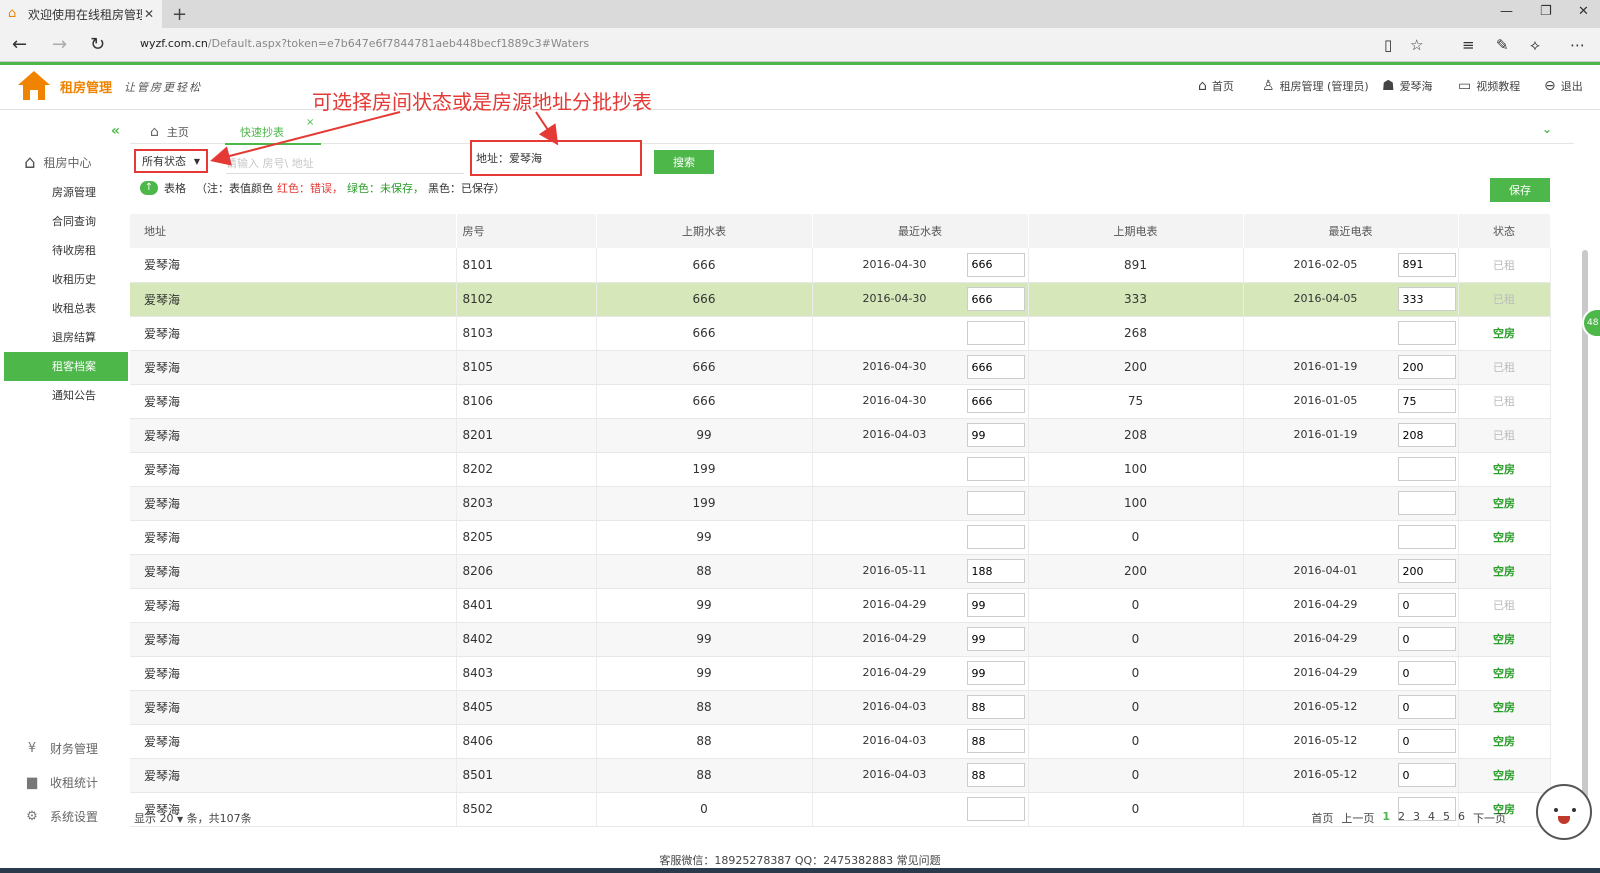 This screenshot has height=873, width=1600. What do you see at coordinates (169, 132) in the screenshot?
I see `tab-home: ⌂ 主页` at bounding box center [169, 132].